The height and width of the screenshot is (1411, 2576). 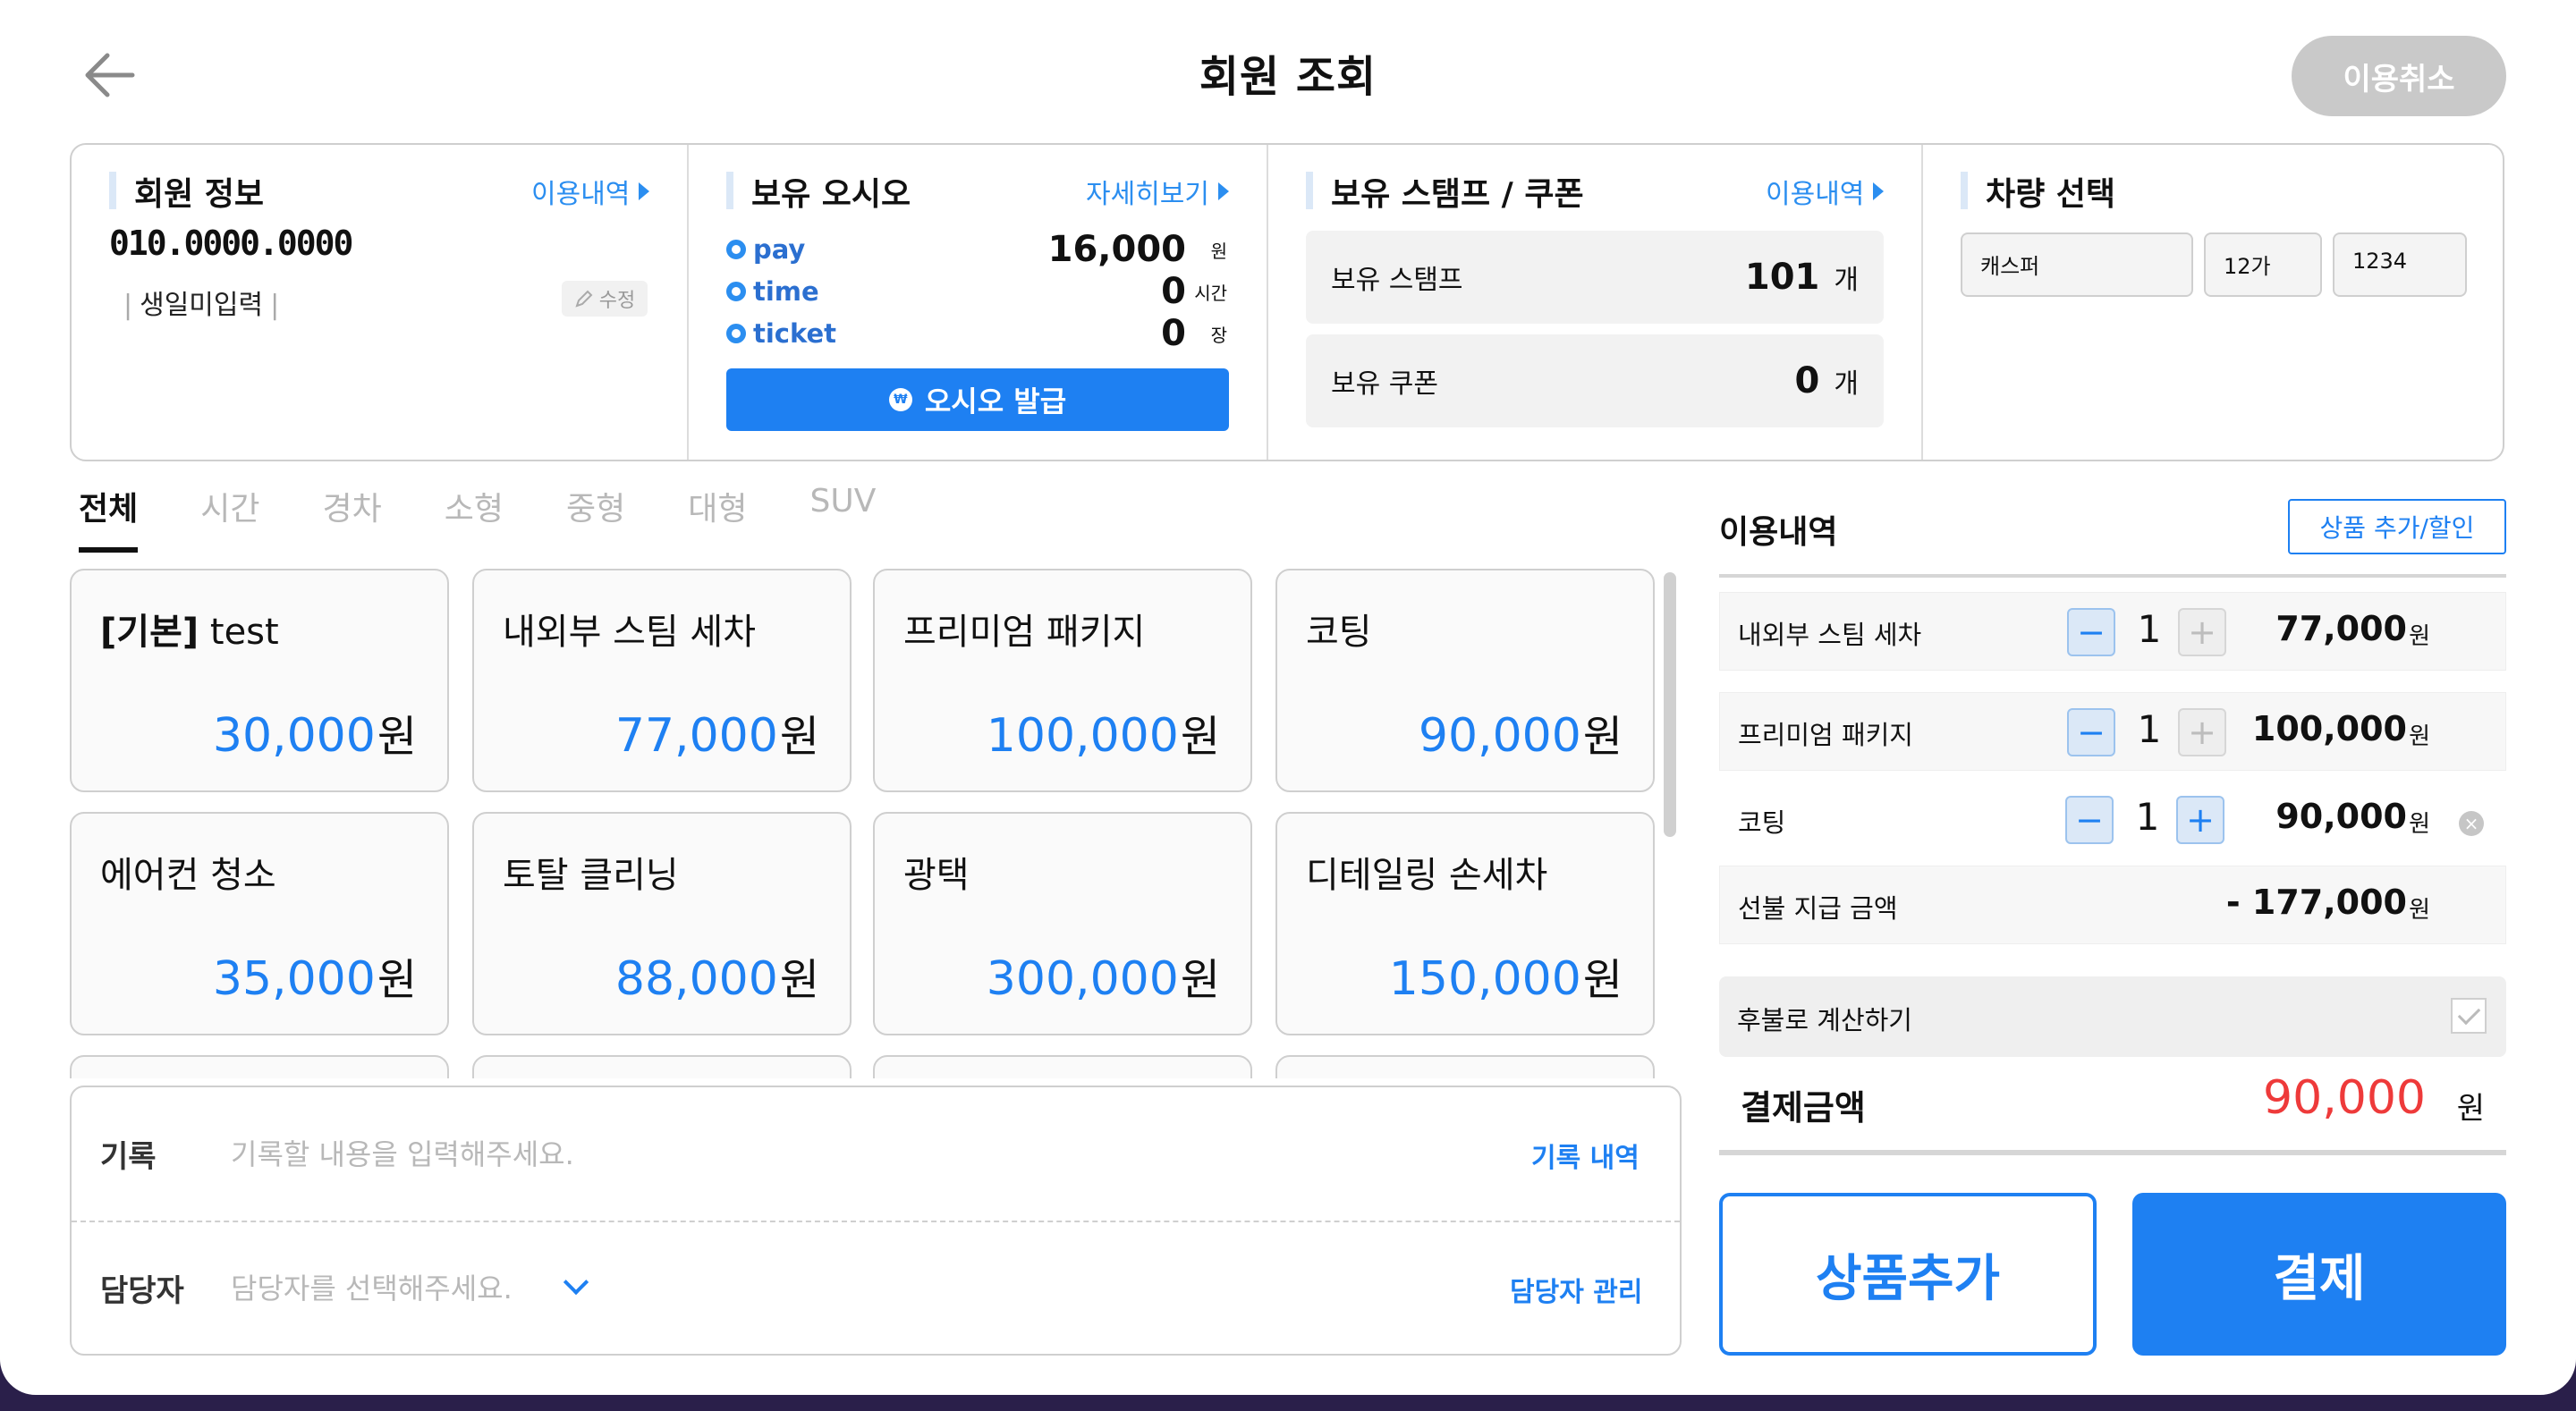 What do you see at coordinates (2400, 264) in the screenshot?
I see `plate-number-field: 1234` at bounding box center [2400, 264].